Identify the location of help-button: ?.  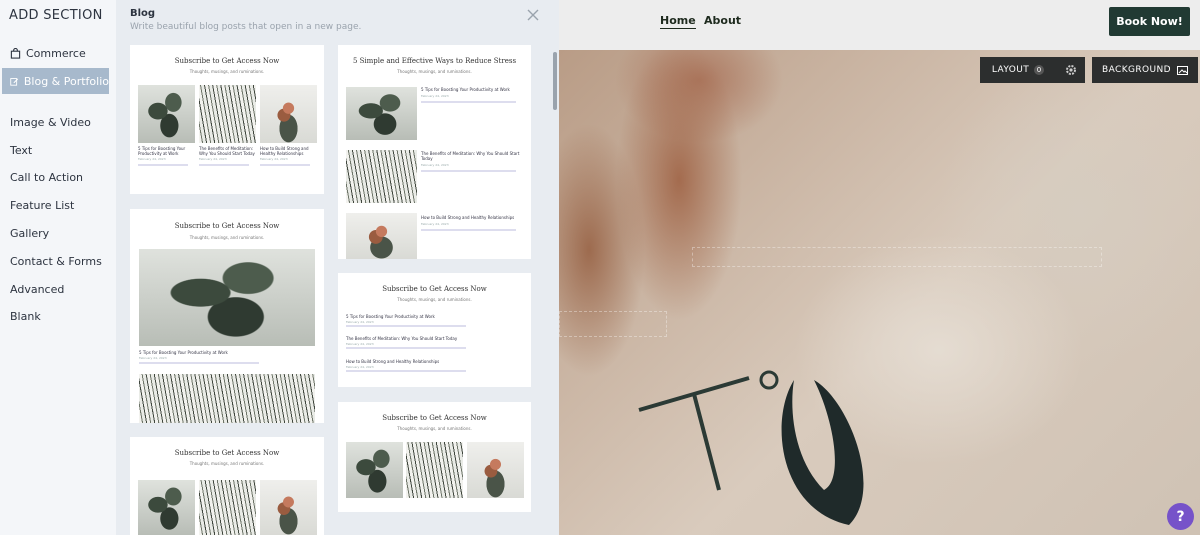
(1180, 516).